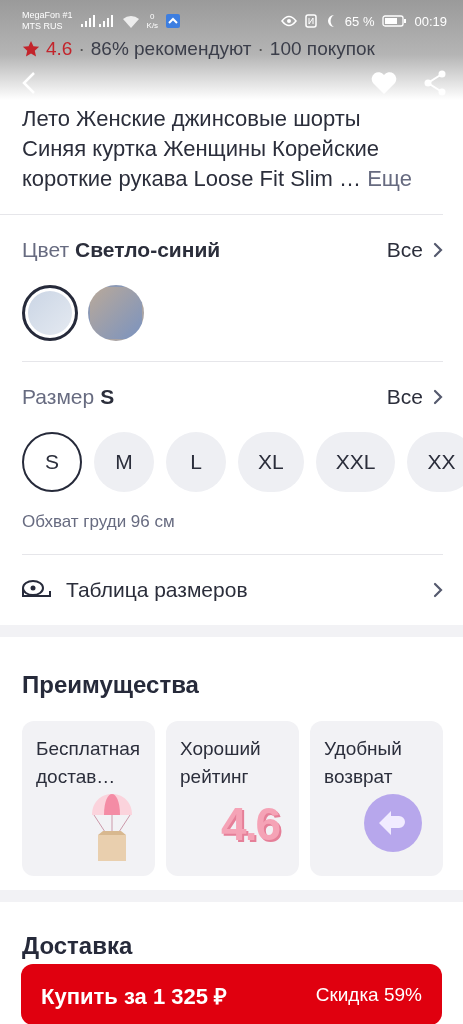 This screenshot has height=1024, width=463. Describe the element at coordinates (394, 21) in the screenshot. I see `battery-icon` at that location.